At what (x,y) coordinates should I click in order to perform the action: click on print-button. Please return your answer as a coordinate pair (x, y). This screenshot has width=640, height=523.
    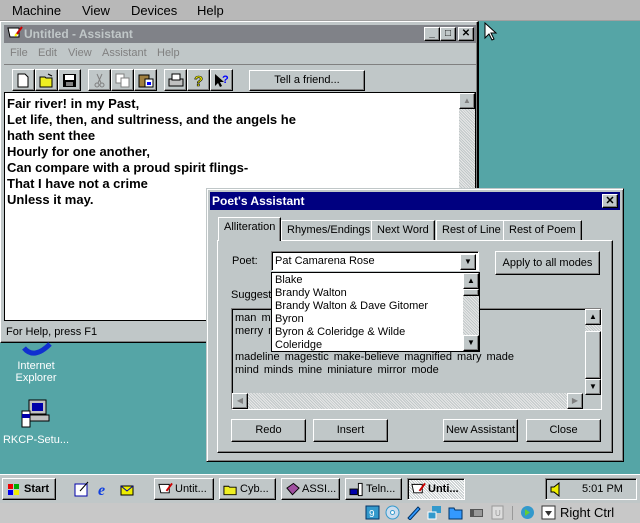
    Looking at the image, I should click on (175, 80).